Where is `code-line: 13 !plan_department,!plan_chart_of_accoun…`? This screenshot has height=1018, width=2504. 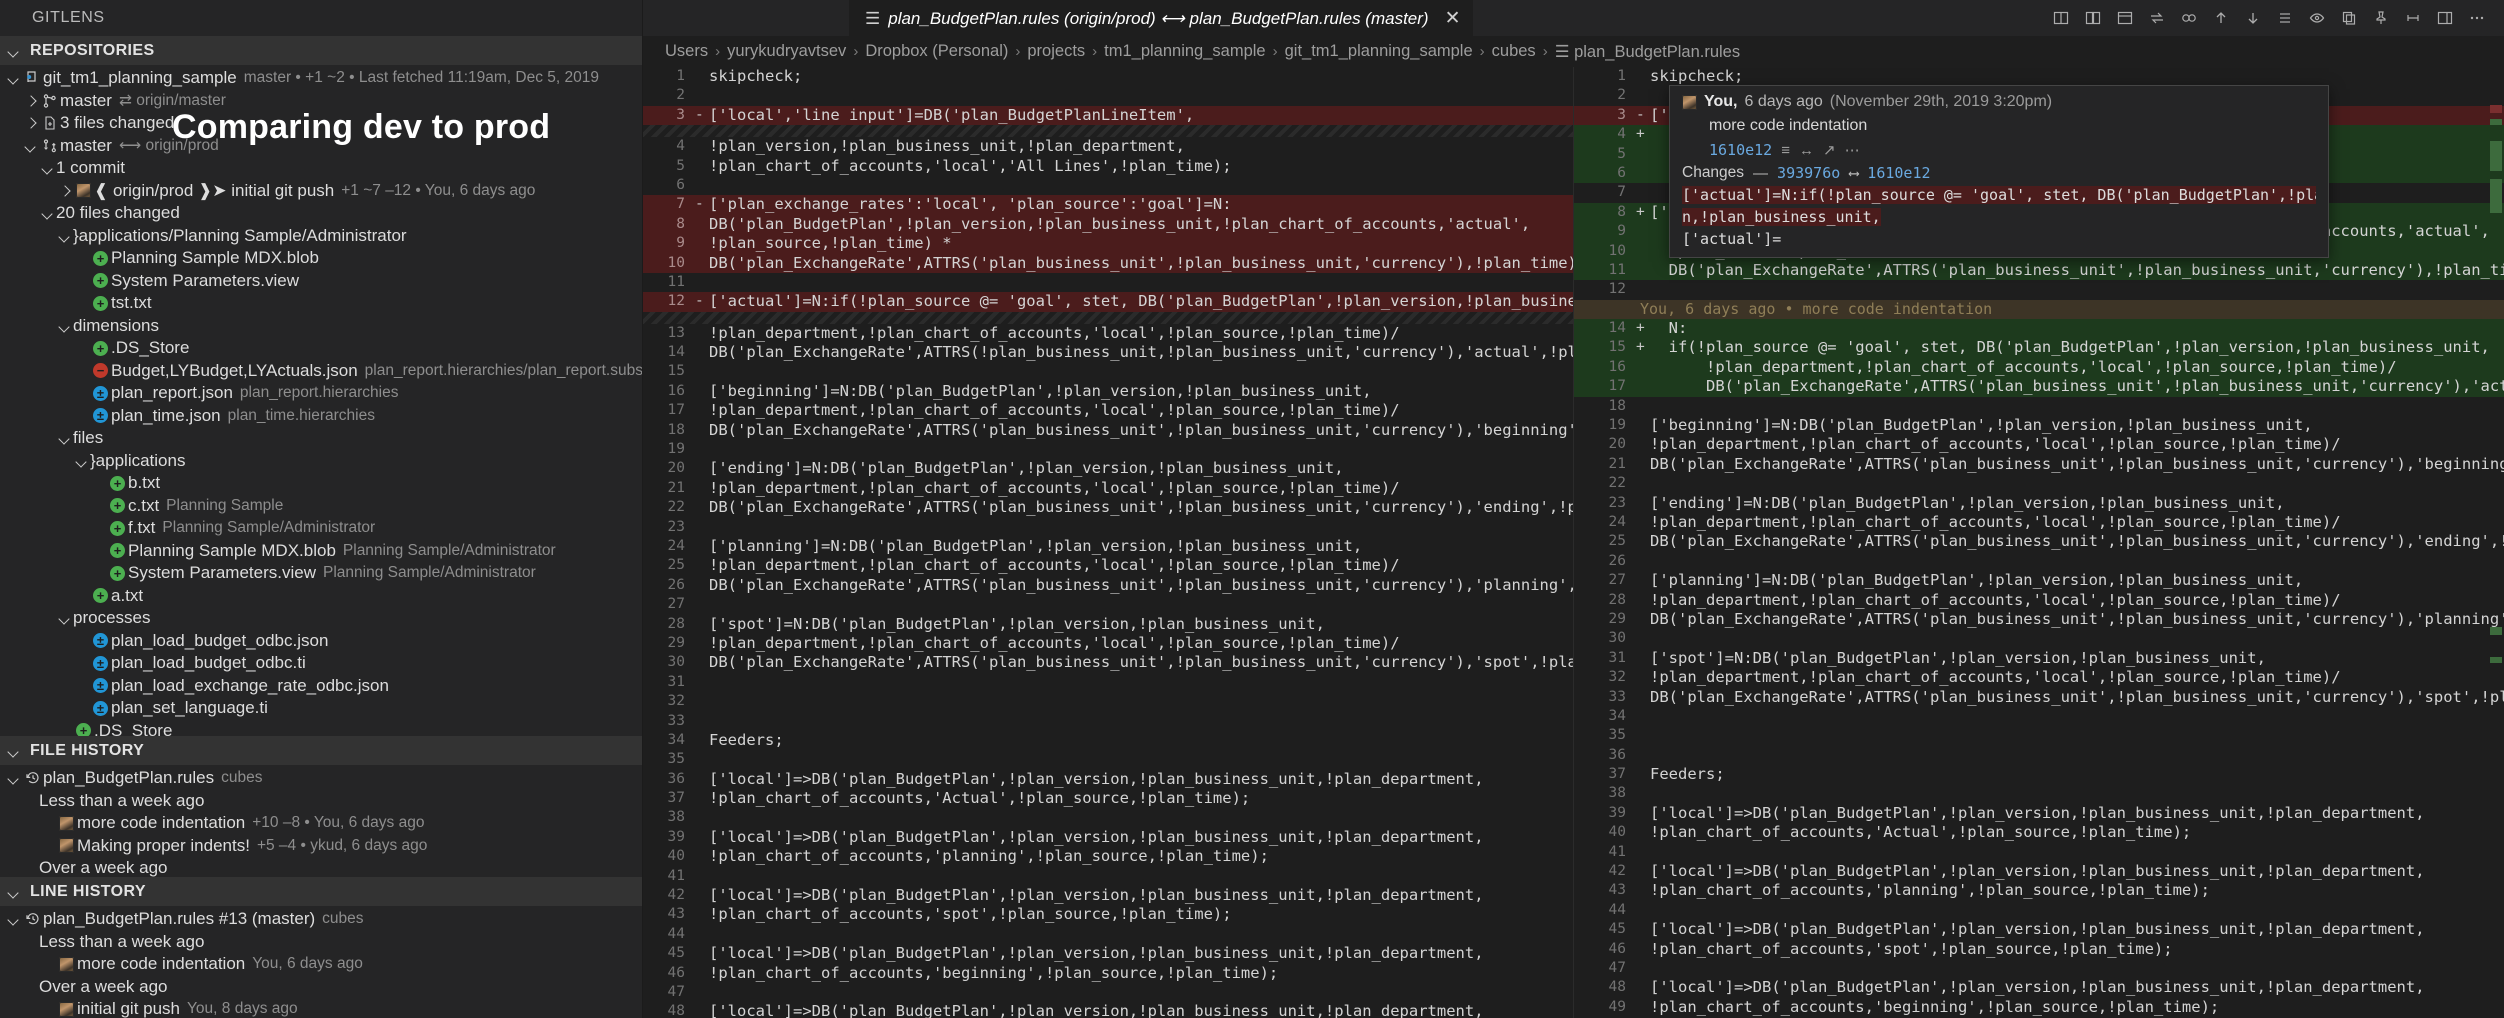
code-line: 13 !plan_department,!plan_chart_of_accoun… is located at coordinates (1108, 333).